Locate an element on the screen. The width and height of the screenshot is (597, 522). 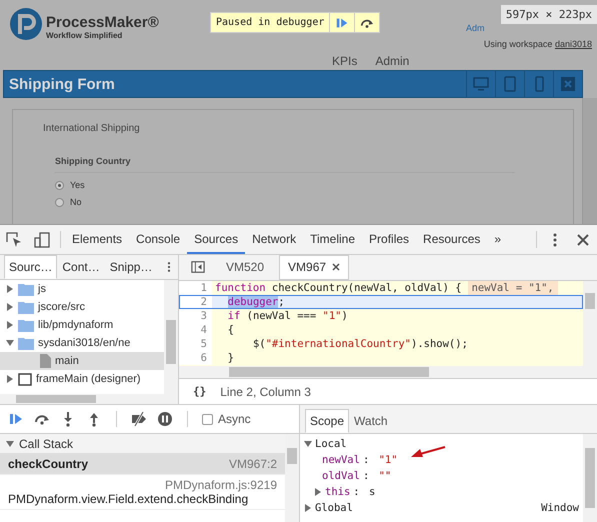
source-location: PMDynaform.js:9219 is located at coordinates (220, 485).